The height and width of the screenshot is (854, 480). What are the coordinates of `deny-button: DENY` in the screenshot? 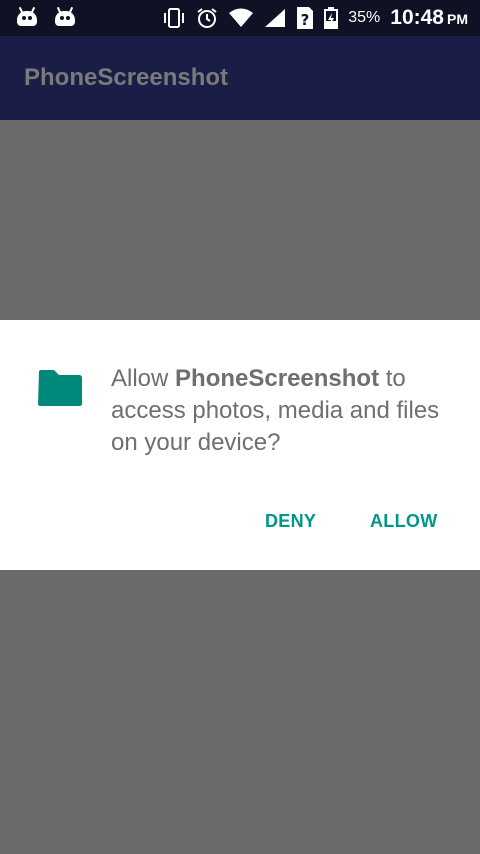 It's located at (290, 521).